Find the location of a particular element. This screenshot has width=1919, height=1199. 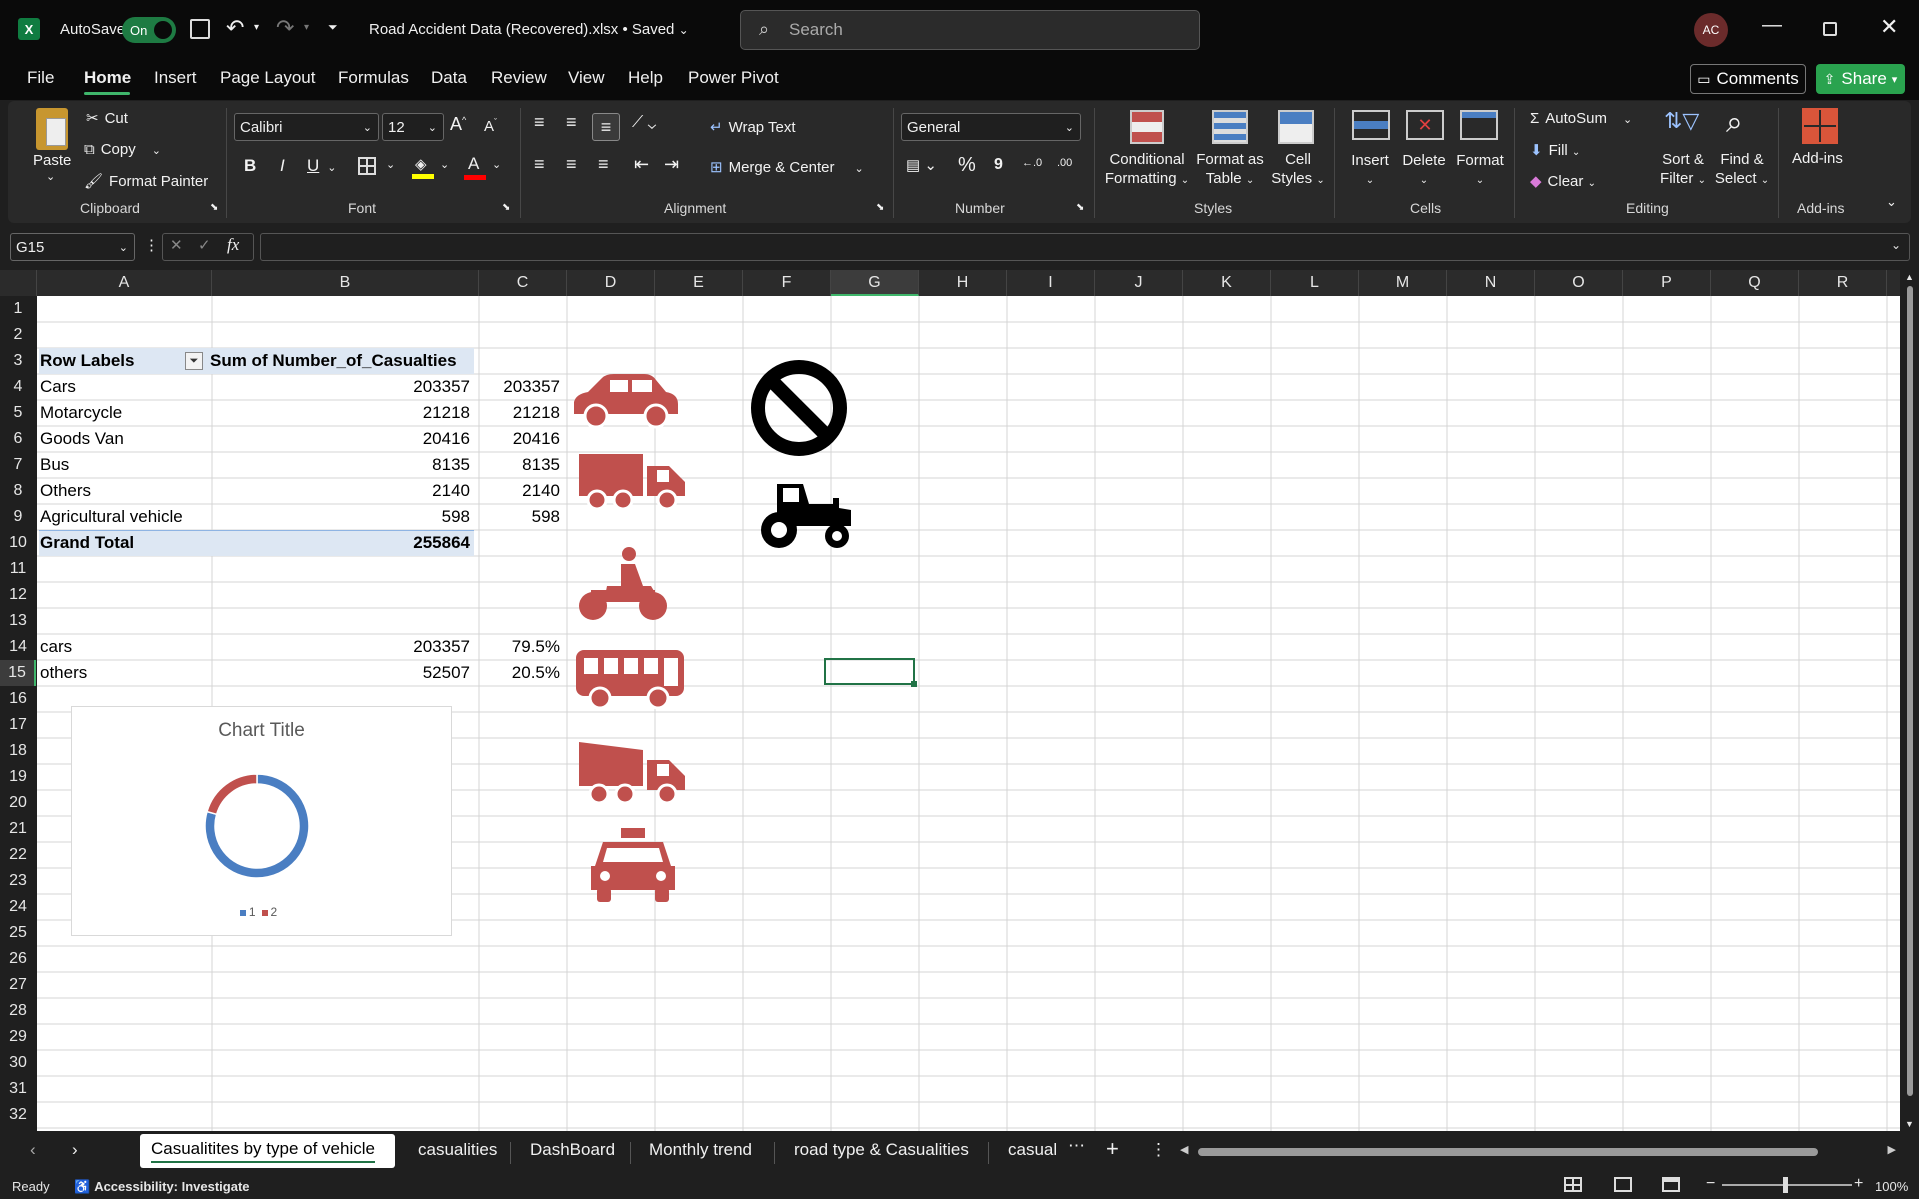

font-color-icon: A is located at coordinates (475, 167).